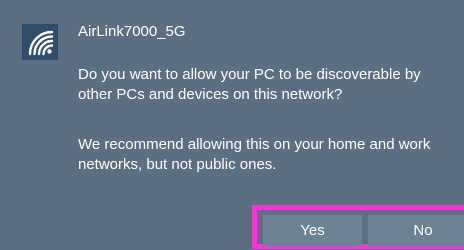  I want to click on no-button: No, so click(416, 230).